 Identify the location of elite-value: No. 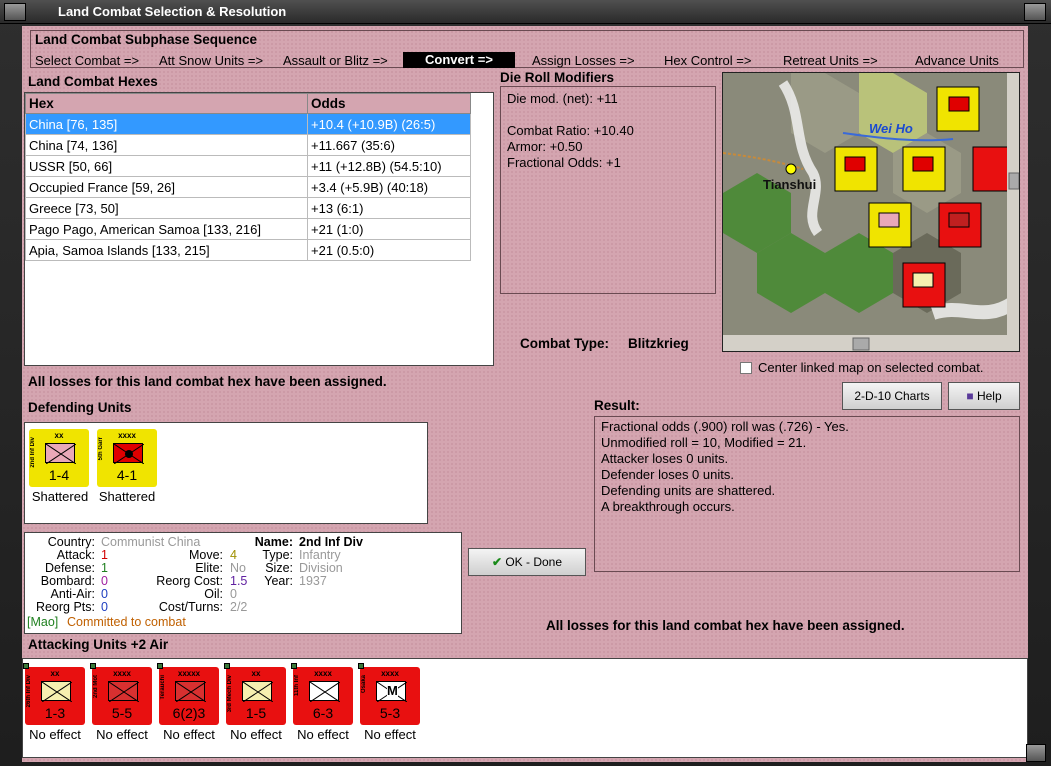
(238, 568).